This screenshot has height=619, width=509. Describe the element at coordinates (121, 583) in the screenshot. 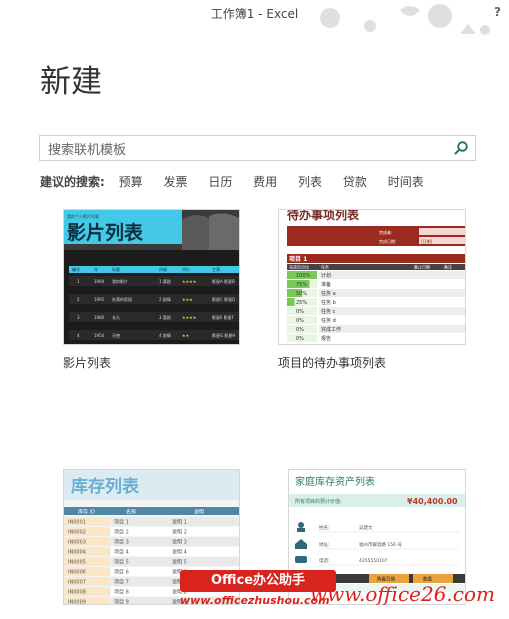

I see `inventory-row-name: 项目 7` at that location.